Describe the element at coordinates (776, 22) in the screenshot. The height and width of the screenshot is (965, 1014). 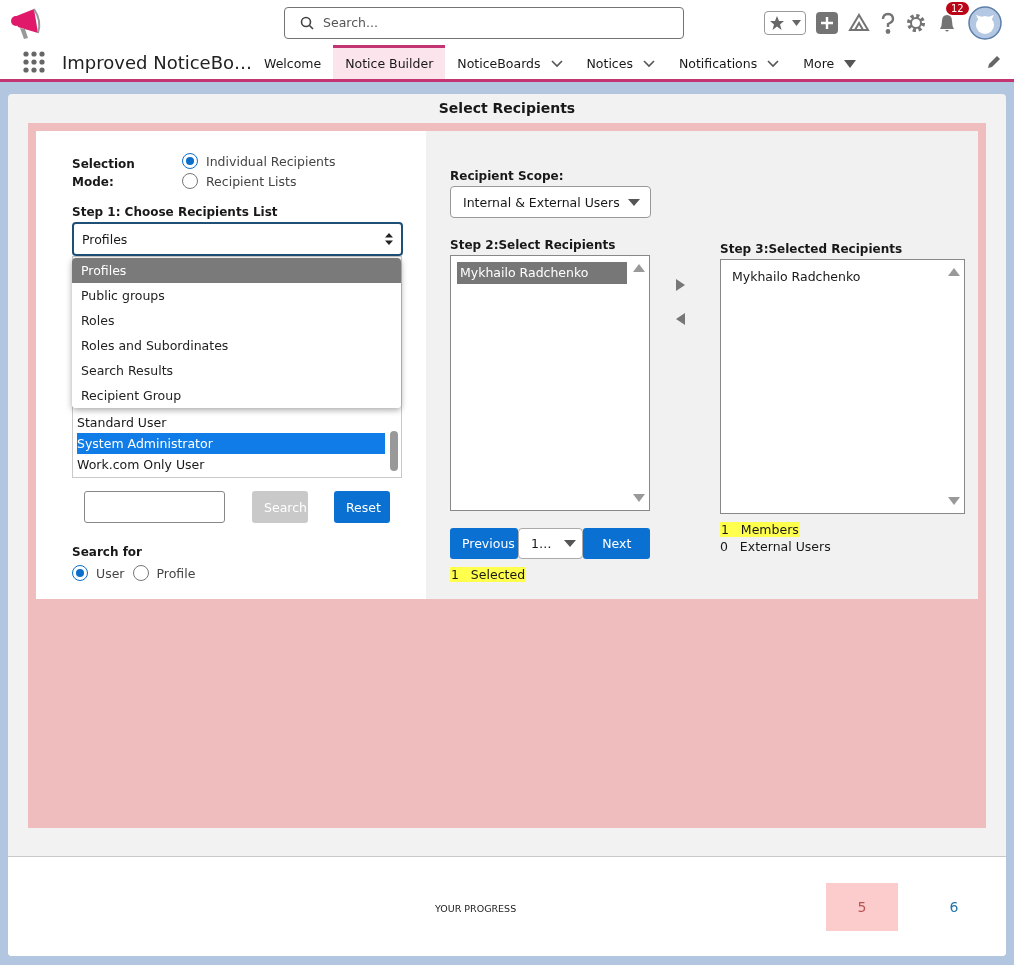
I see `star-icon` at that location.